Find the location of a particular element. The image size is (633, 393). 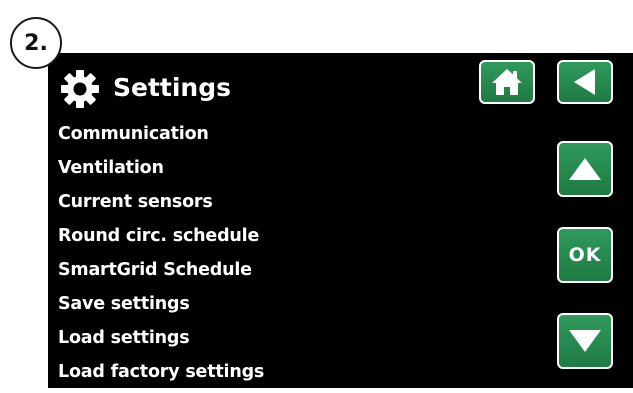

ok-button-label: OK is located at coordinates (585, 255).